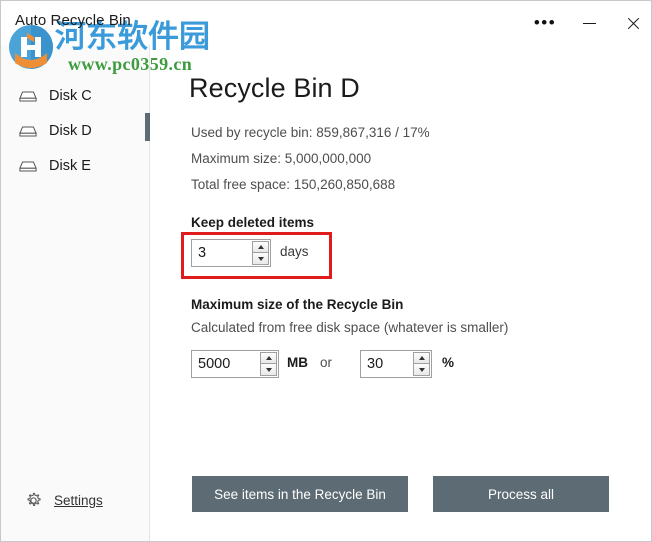  I want to click on mb-decrement-button, so click(268, 370).